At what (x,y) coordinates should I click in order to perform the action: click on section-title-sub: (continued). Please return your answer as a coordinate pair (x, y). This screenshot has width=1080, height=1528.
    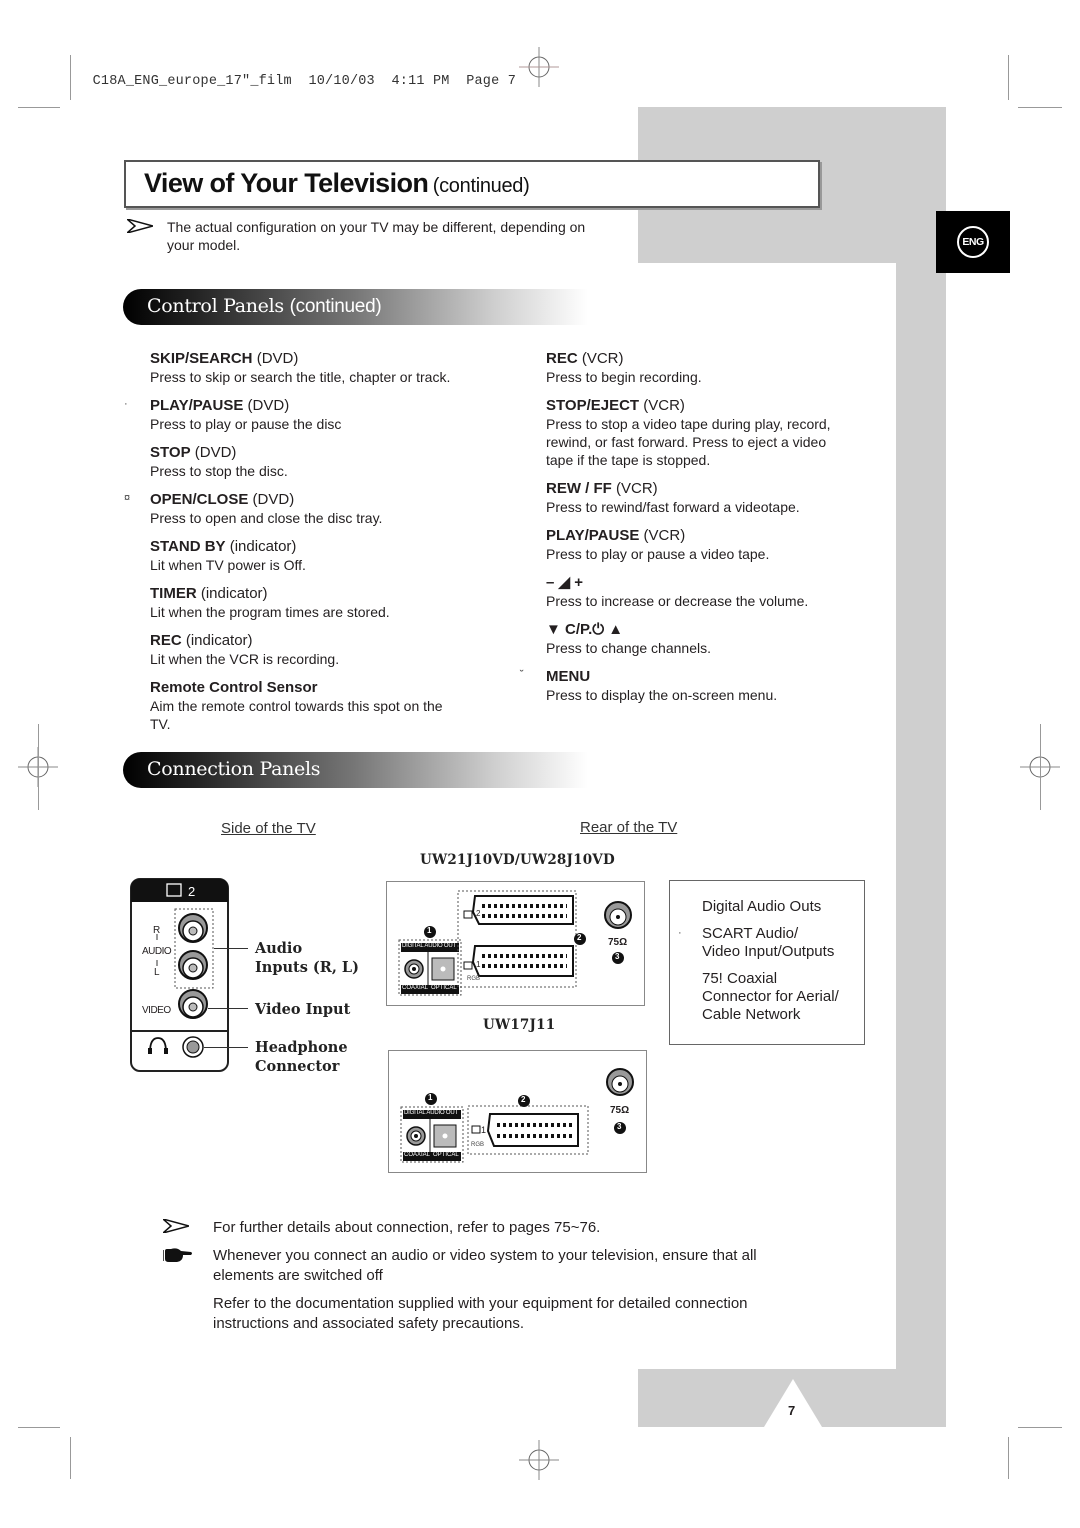
    Looking at the image, I should click on (335, 306).